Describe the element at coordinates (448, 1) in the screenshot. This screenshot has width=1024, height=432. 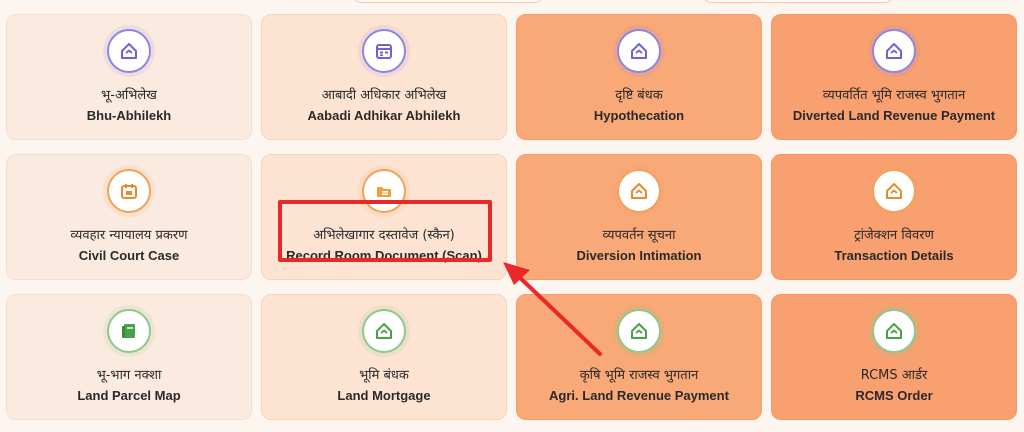
I see `top-tab-left` at that location.